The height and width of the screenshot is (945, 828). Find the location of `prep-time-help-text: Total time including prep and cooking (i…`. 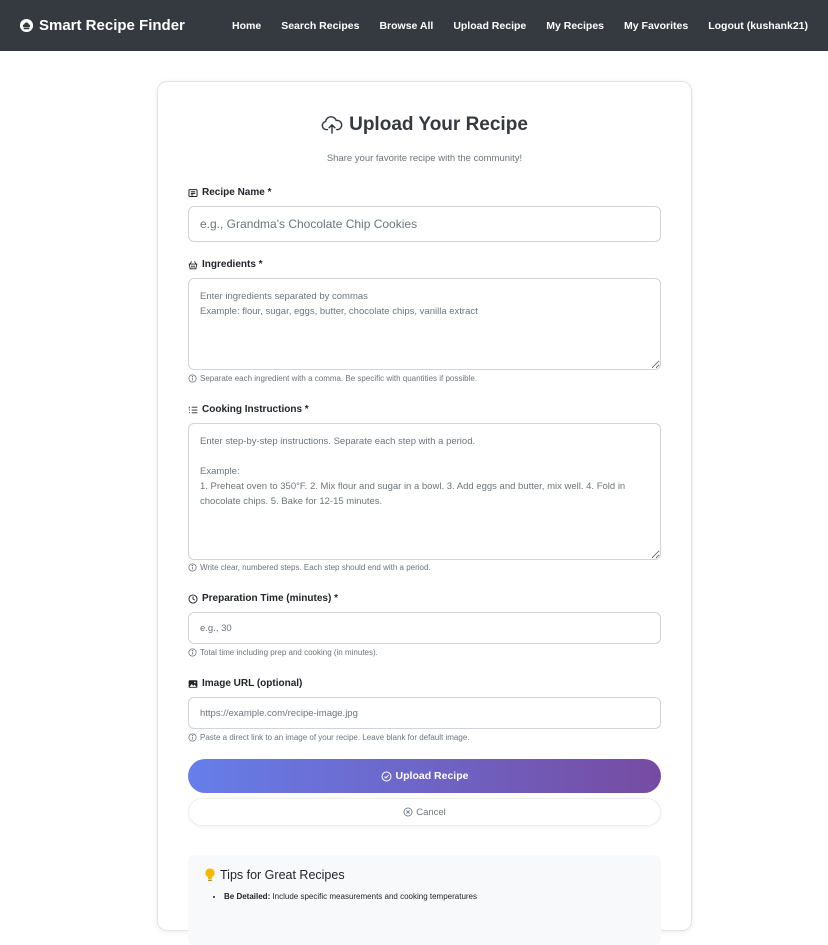

prep-time-help-text: Total time including prep and cooking (i… is located at coordinates (289, 652).